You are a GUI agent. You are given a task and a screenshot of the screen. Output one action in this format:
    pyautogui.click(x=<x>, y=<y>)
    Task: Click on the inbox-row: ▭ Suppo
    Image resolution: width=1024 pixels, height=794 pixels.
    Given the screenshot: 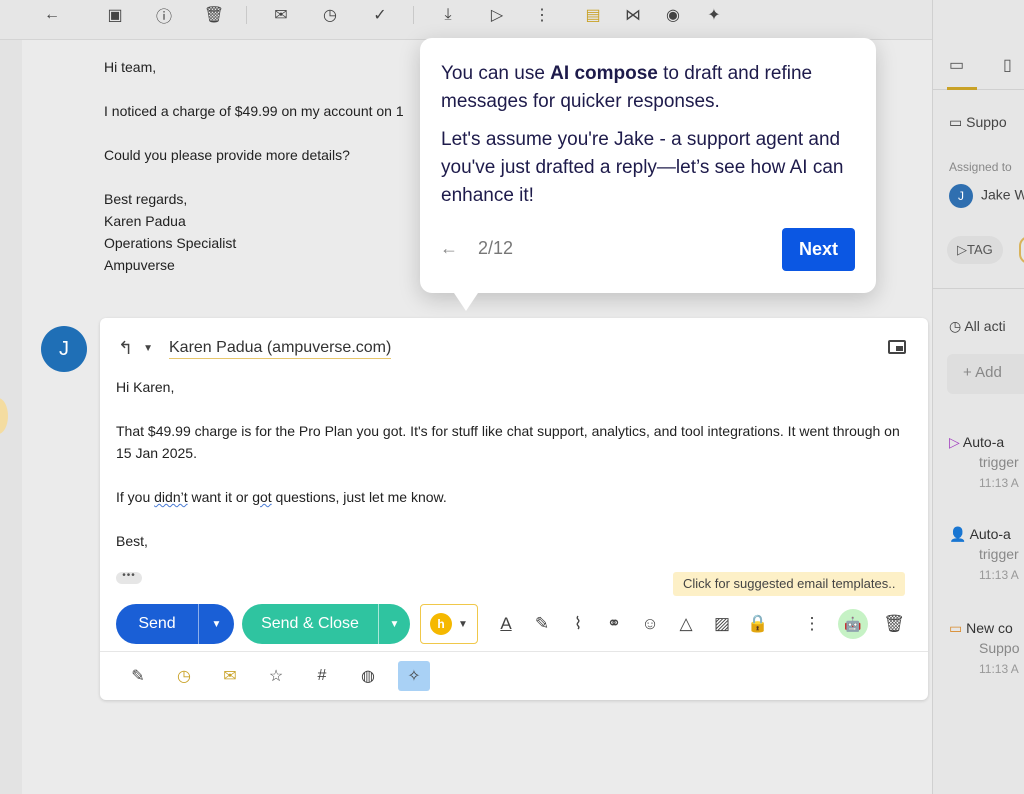 What is the action you would take?
    pyautogui.click(x=978, y=122)
    